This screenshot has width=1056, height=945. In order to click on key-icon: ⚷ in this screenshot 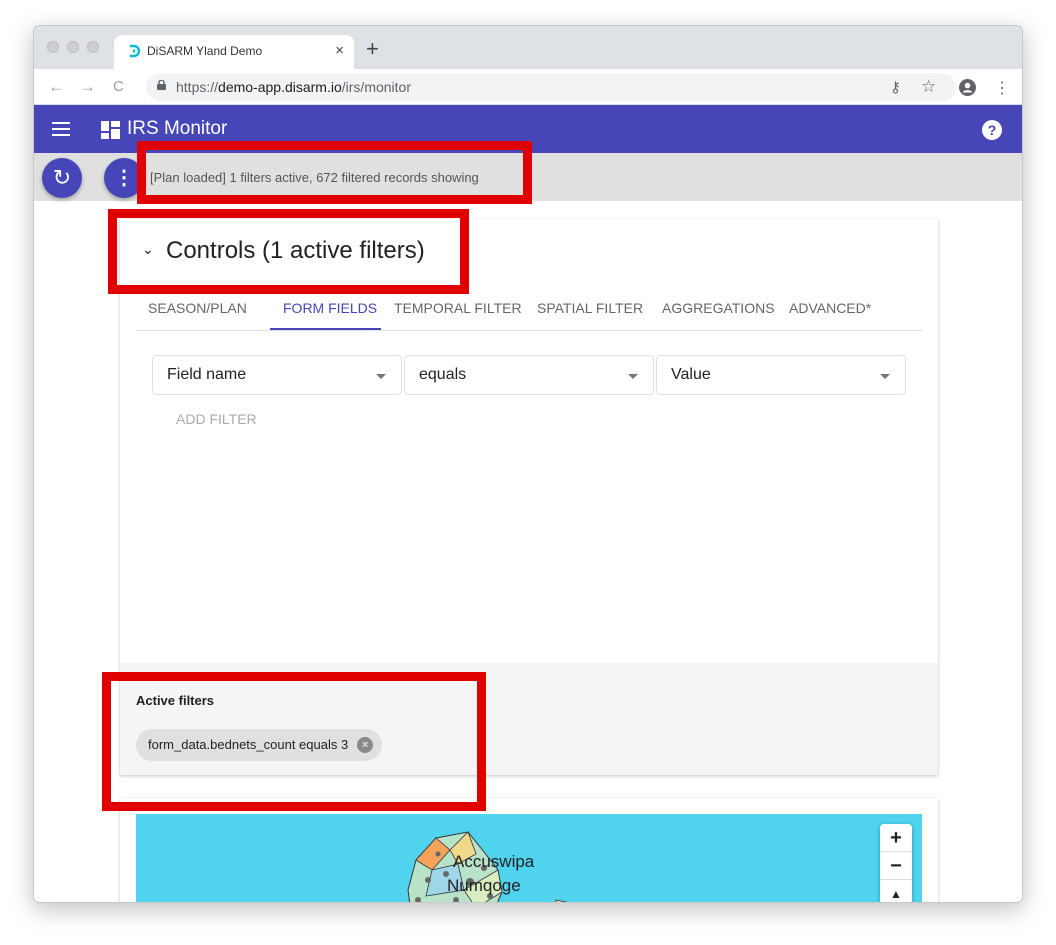, I will do `click(895, 87)`.